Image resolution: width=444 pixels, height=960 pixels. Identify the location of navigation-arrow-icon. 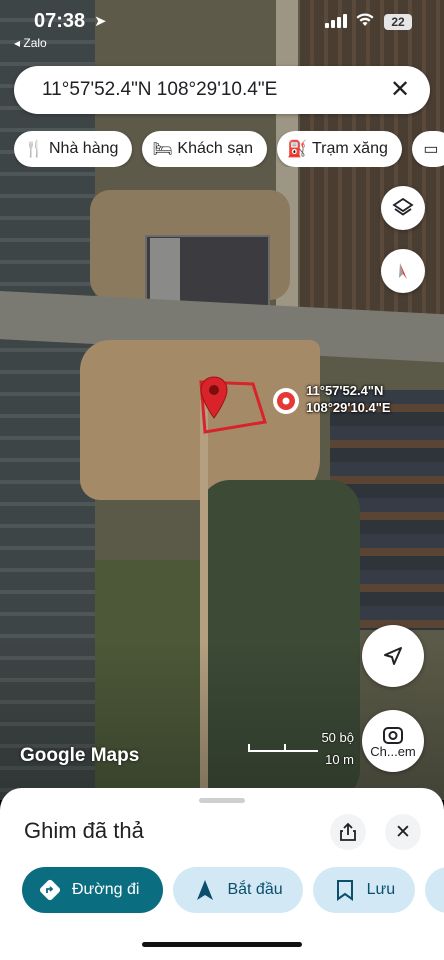
(205, 890).